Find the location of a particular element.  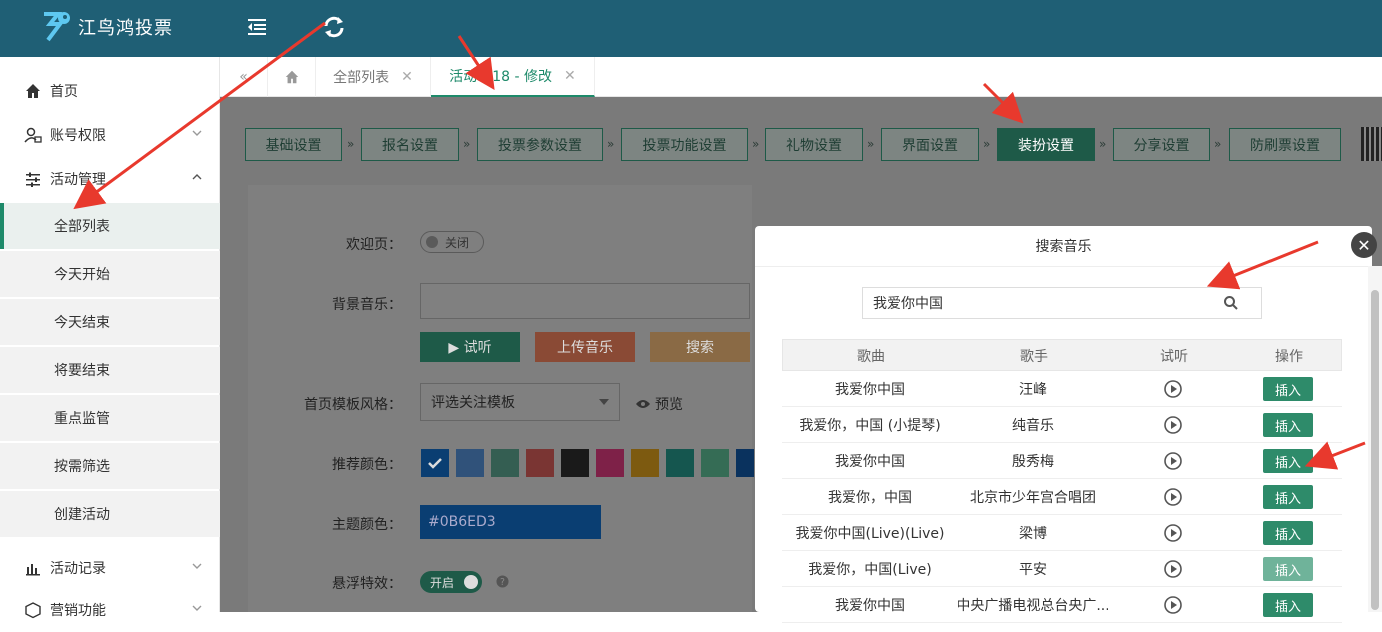

tab-label: 全部列表 is located at coordinates (361, 78).